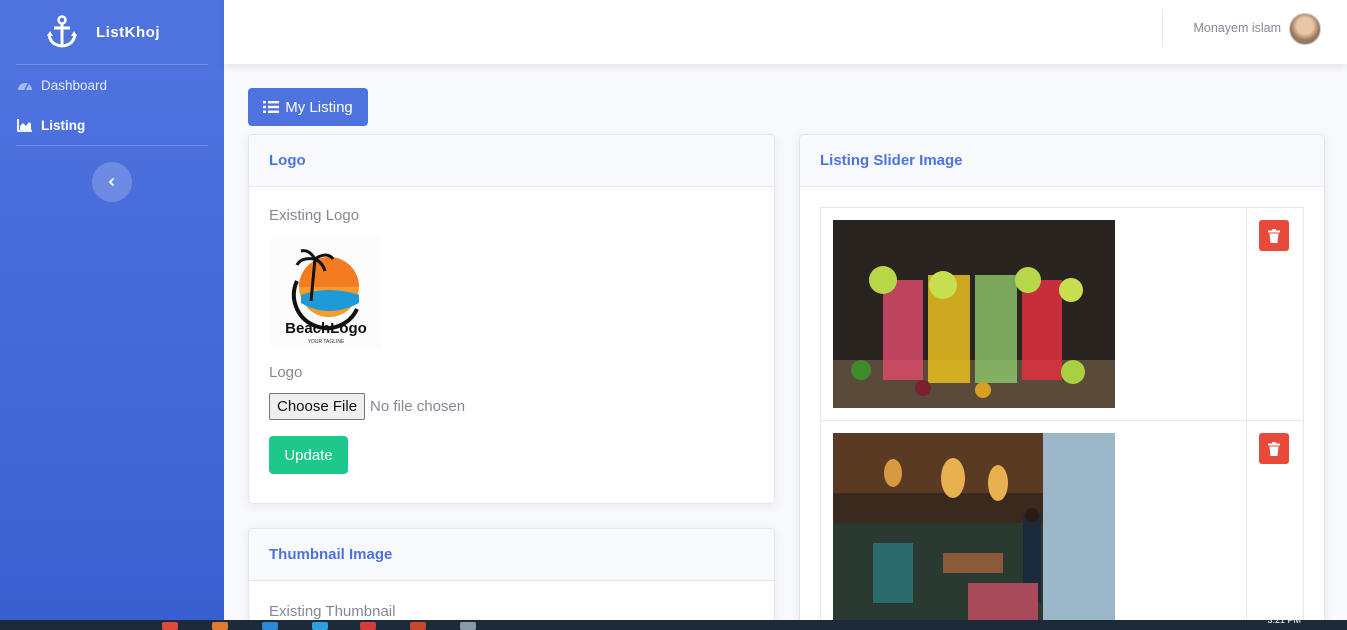 The height and width of the screenshot is (630, 1347). What do you see at coordinates (511, 555) in the screenshot?
I see `thumbnail-card-title: Thumbnail Image` at bounding box center [511, 555].